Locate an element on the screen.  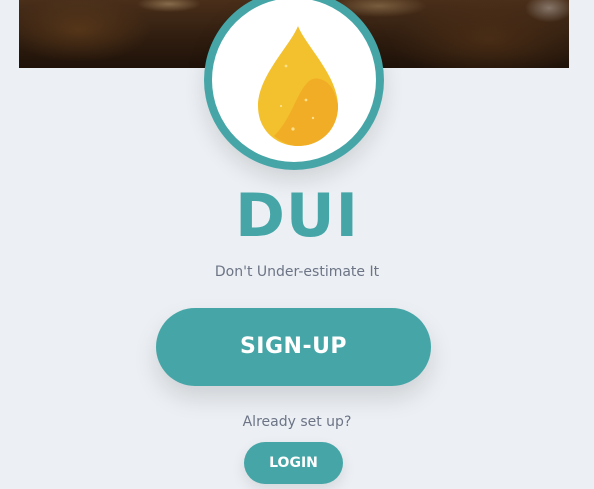
already-setup-text: Already set up? is located at coordinates (297, 422).